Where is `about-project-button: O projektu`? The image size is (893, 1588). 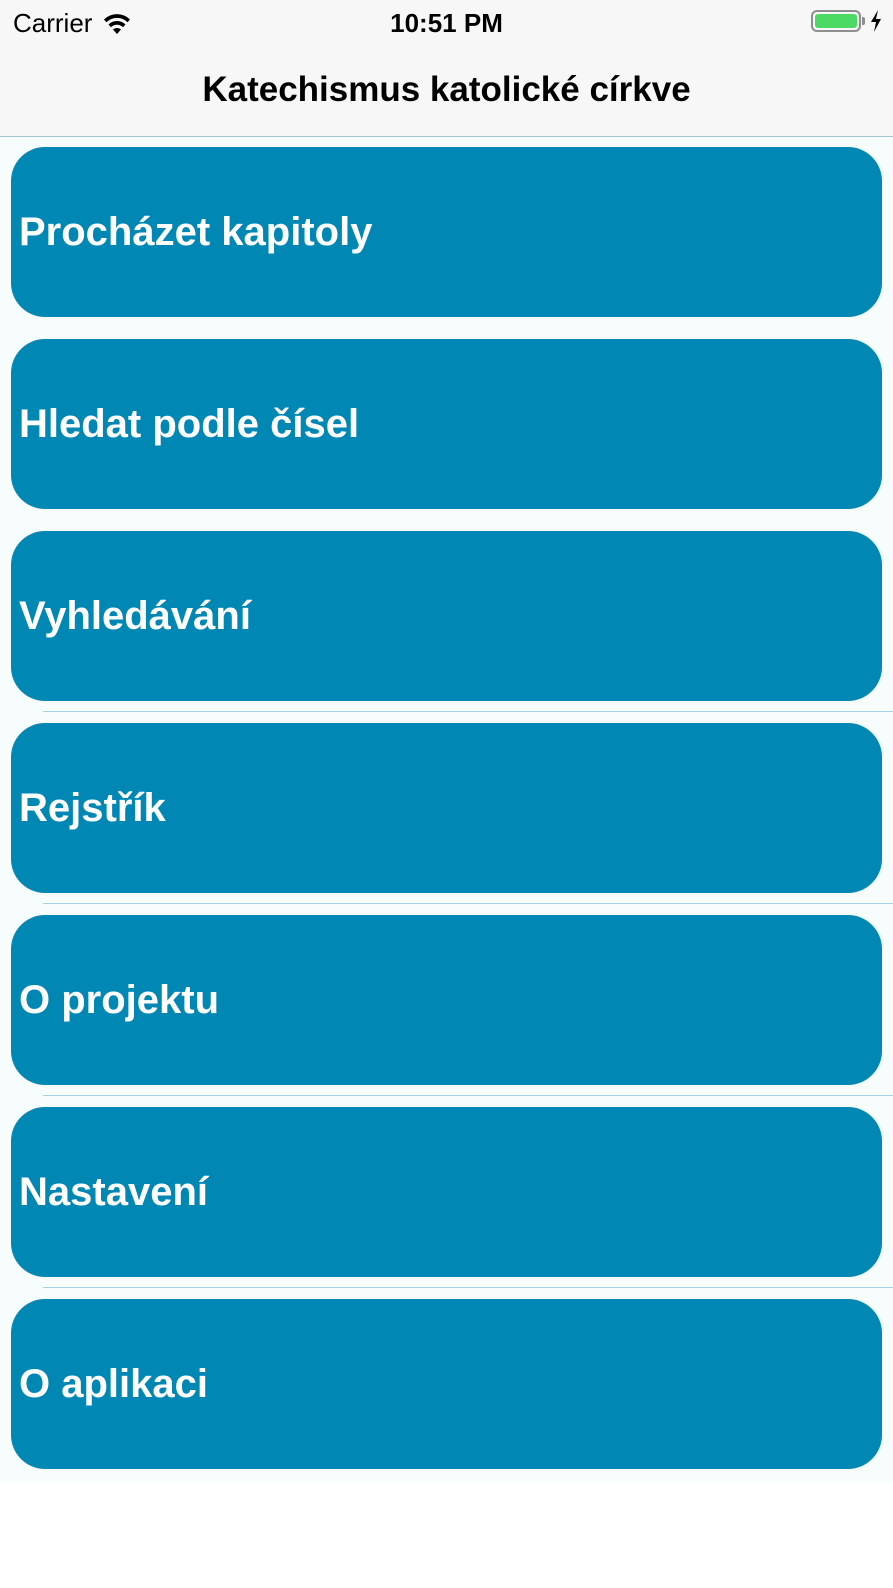 about-project-button: O projektu is located at coordinates (446, 1000).